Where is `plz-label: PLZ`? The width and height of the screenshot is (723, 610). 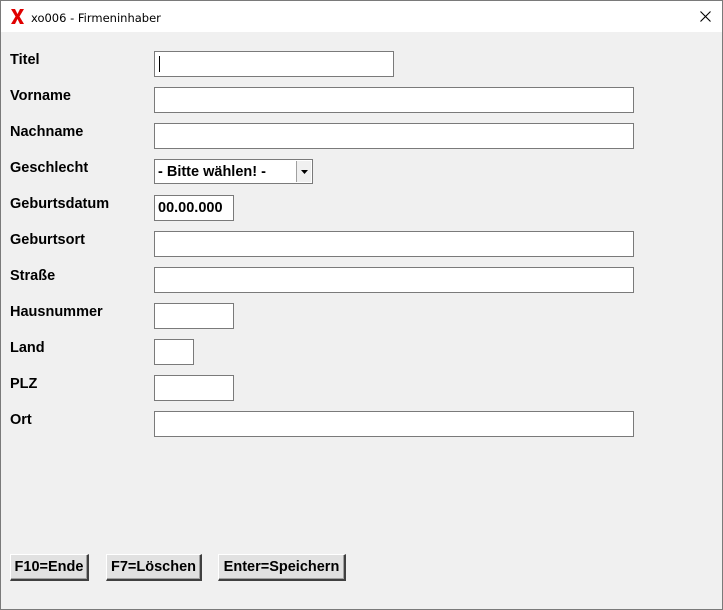
plz-label: PLZ is located at coordinates (24, 384).